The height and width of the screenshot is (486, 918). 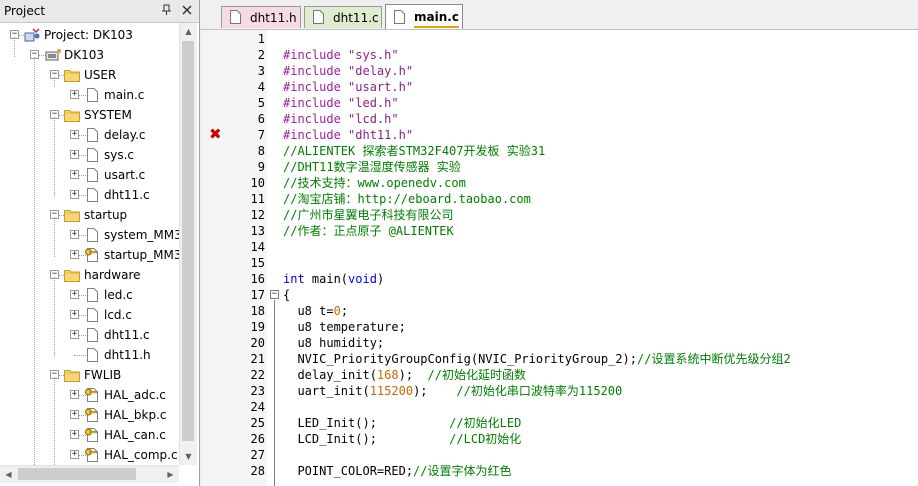 What do you see at coordinates (485, 439) in the screenshot?
I see `code-token: //LCD初始化` at bounding box center [485, 439].